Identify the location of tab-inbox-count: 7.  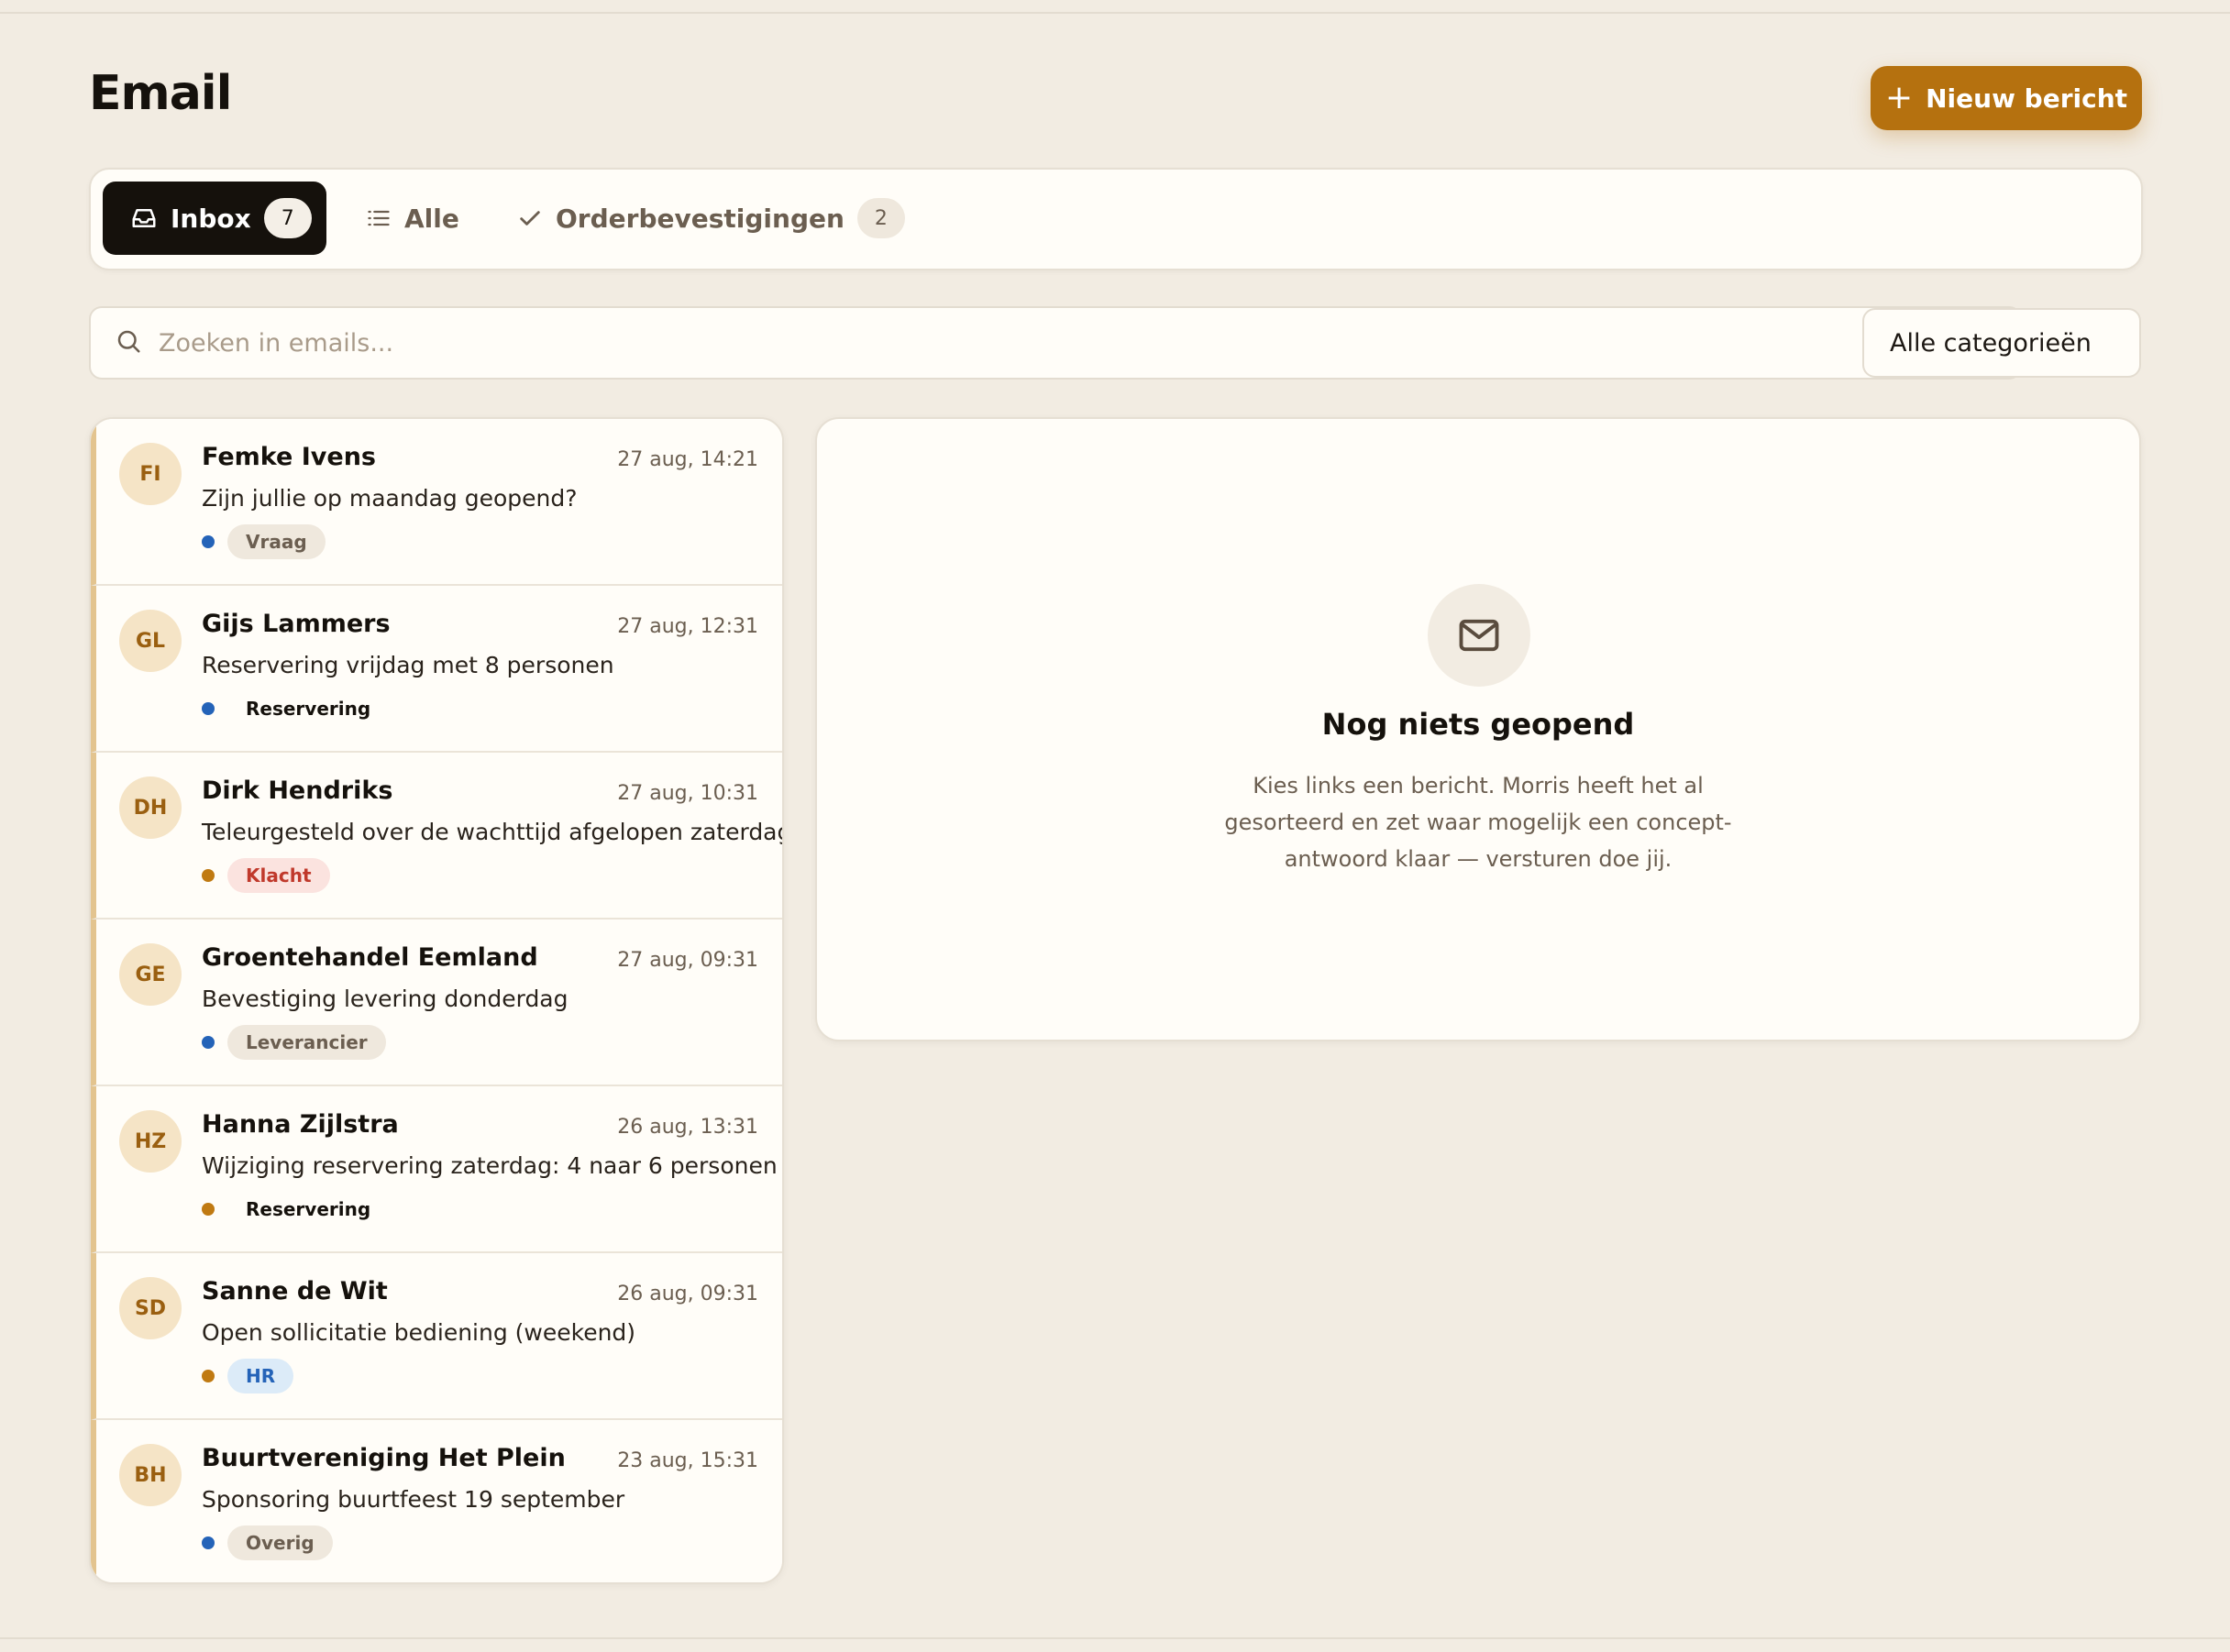
(287, 218).